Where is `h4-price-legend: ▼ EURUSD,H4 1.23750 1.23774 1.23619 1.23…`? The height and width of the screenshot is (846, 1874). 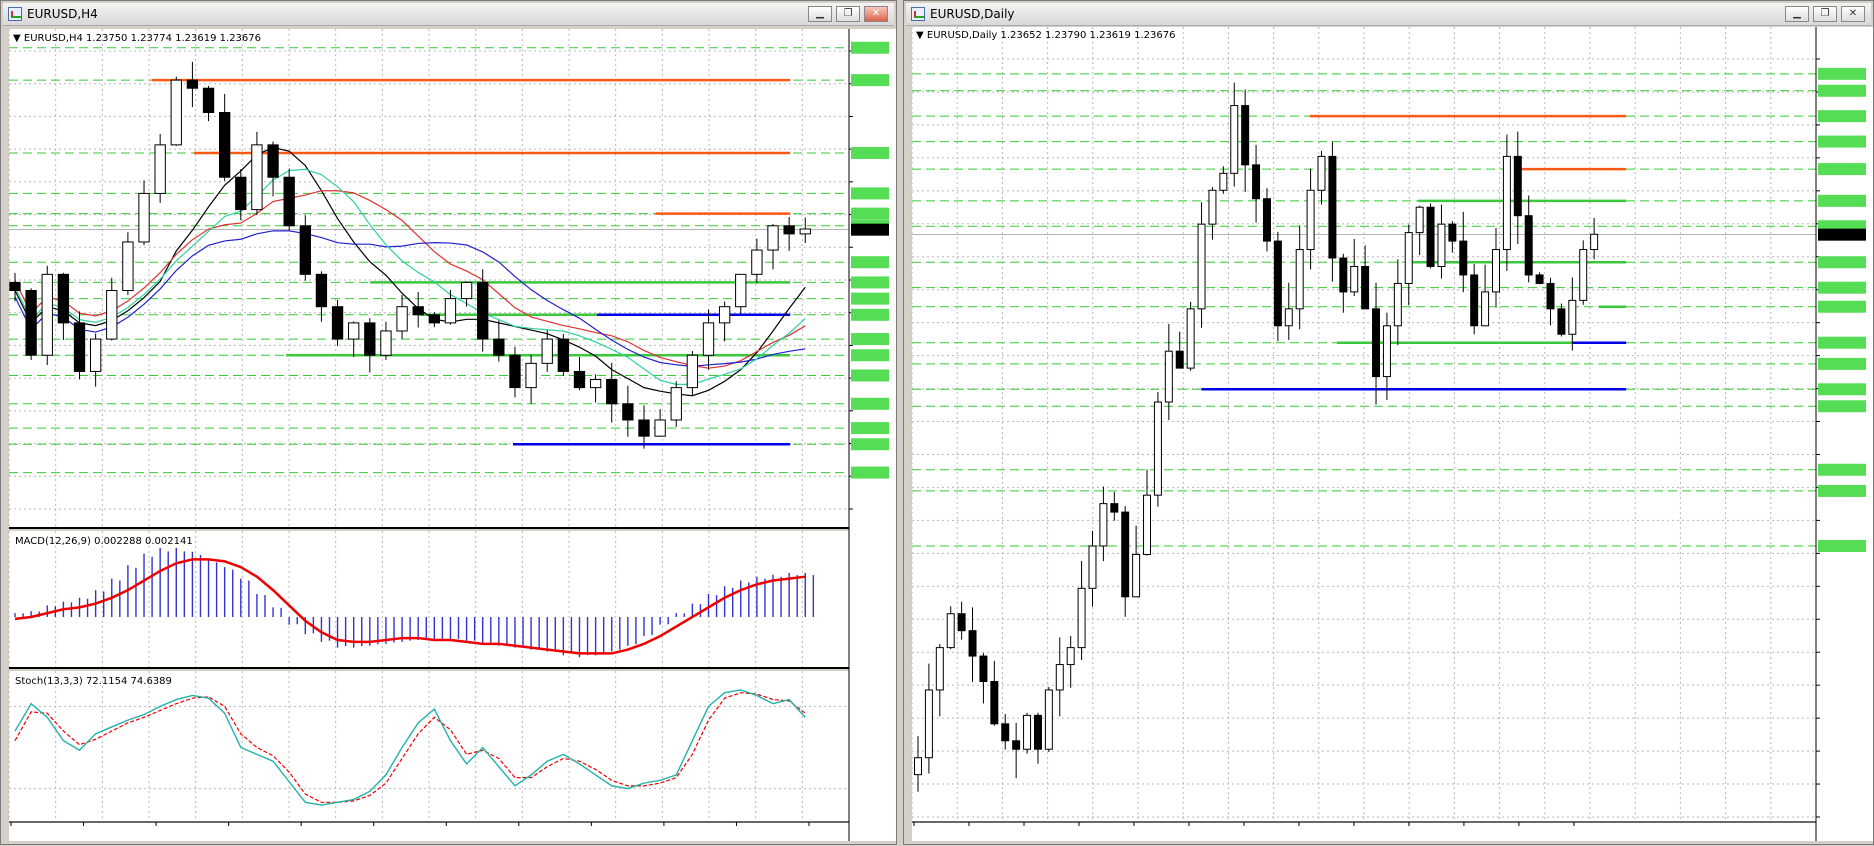
h4-price-legend: ▼ EURUSD,H4 1.23750 1.23774 1.23619 1.23… is located at coordinates (137, 38).